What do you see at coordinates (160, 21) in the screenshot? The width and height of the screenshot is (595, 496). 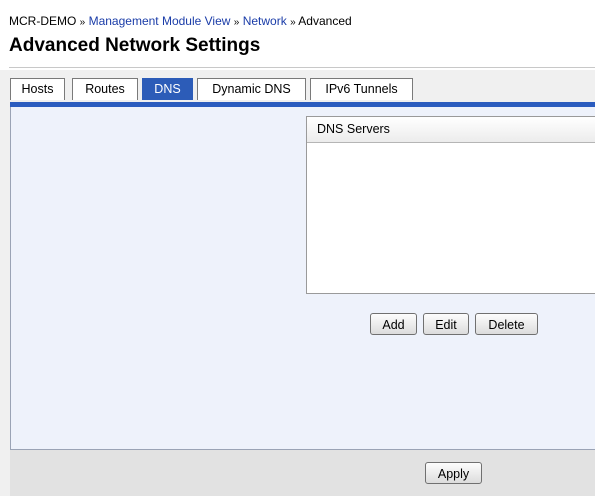 I see `breadcrumb-link-management-module-view: Management Module View` at bounding box center [160, 21].